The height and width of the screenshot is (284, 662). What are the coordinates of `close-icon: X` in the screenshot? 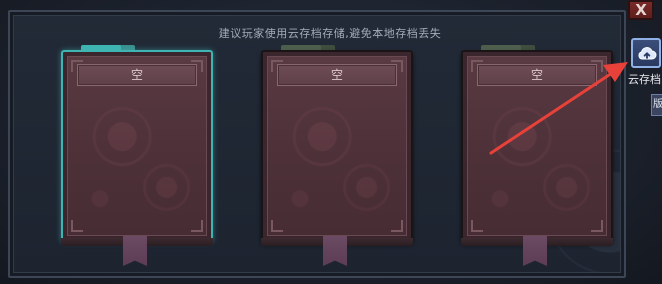 It's located at (641, 10).